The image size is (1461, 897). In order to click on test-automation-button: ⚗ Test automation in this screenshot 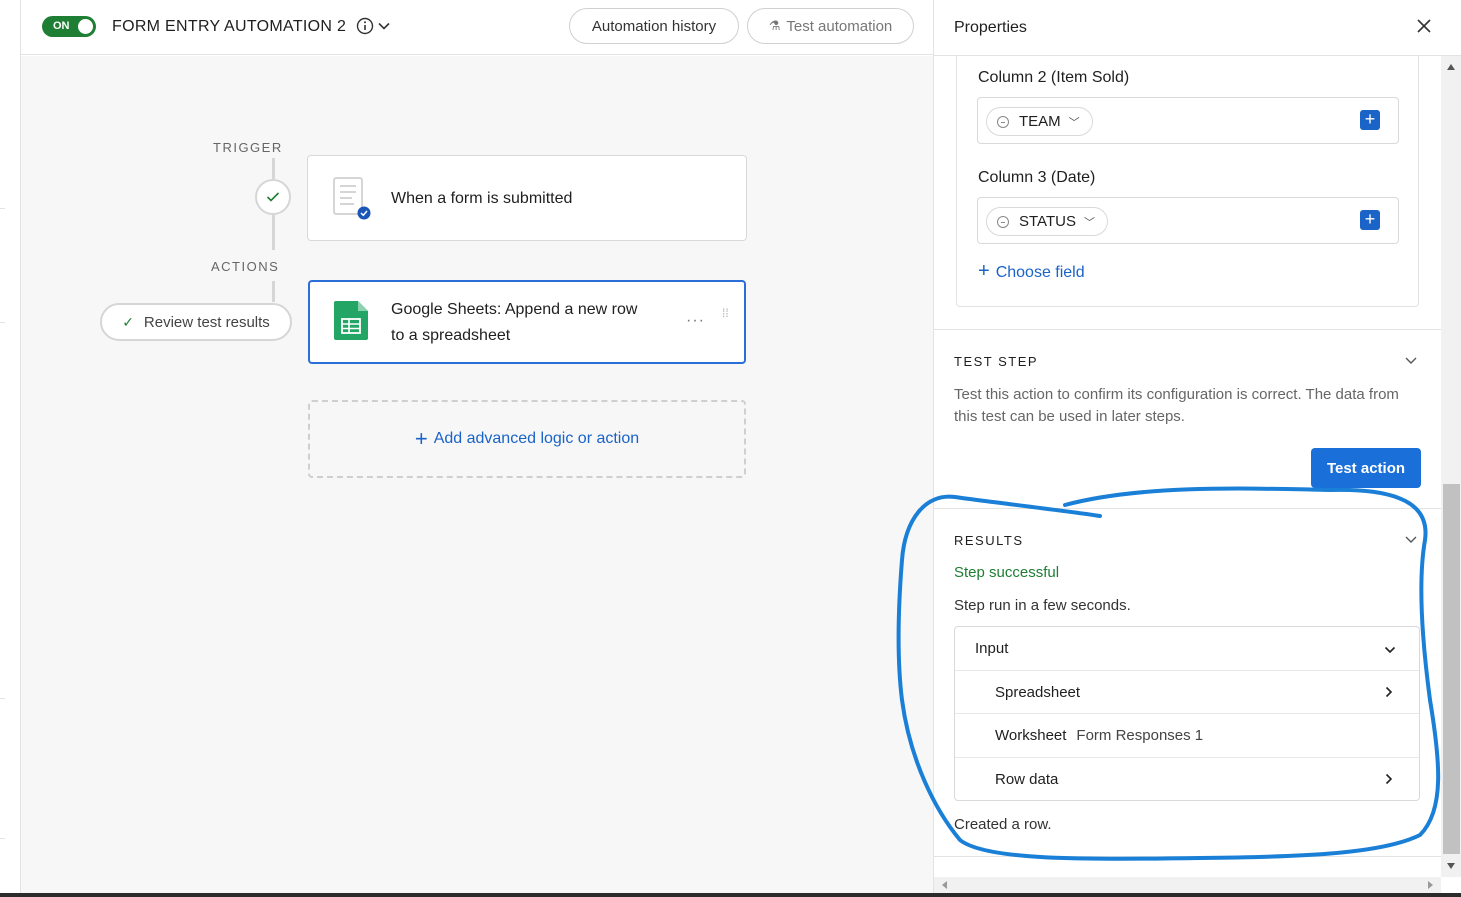, I will do `click(830, 26)`.